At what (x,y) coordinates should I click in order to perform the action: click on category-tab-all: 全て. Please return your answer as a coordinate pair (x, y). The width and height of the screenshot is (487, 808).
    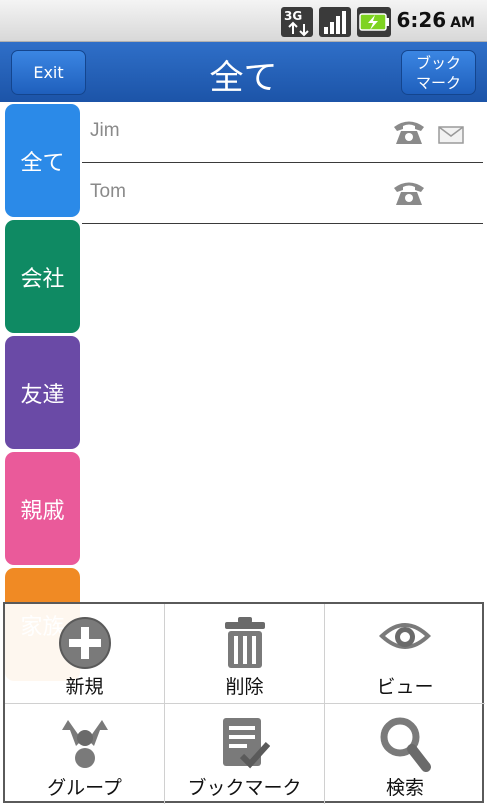
    Looking at the image, I should click on (42, 160).